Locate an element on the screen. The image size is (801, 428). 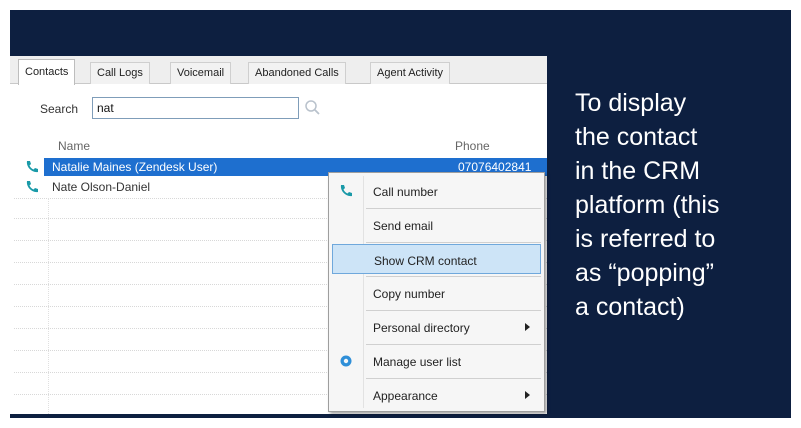
menu-item-appearance: Appearance is located at coordinates (436, 395).